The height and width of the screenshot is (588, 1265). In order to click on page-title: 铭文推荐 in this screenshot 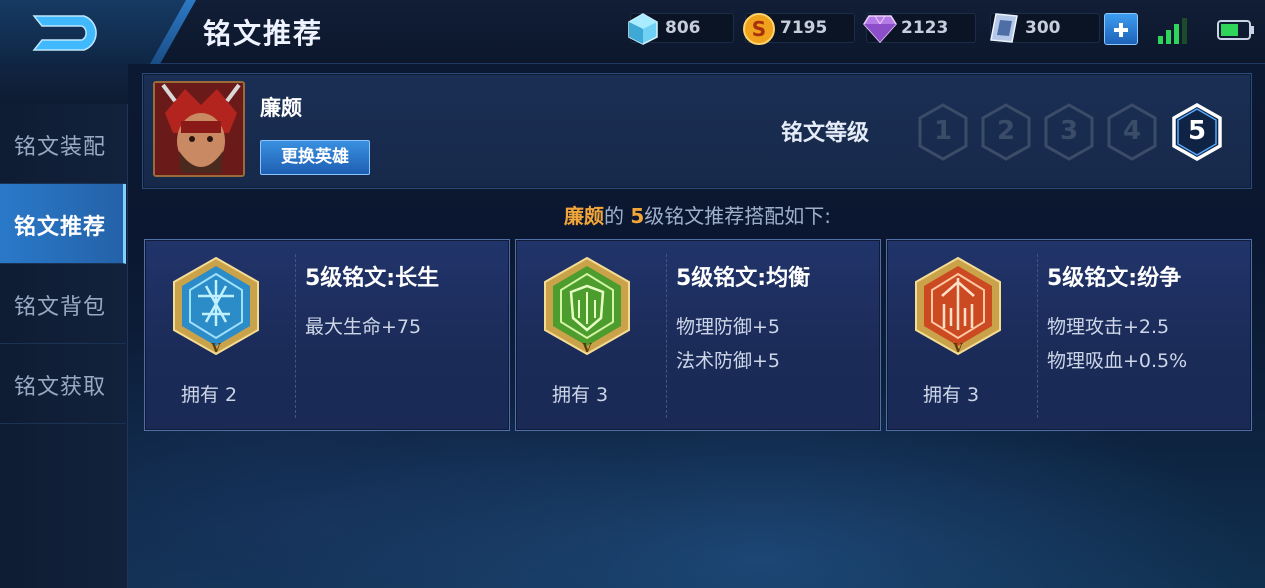, I will do `click(263, 33)`.